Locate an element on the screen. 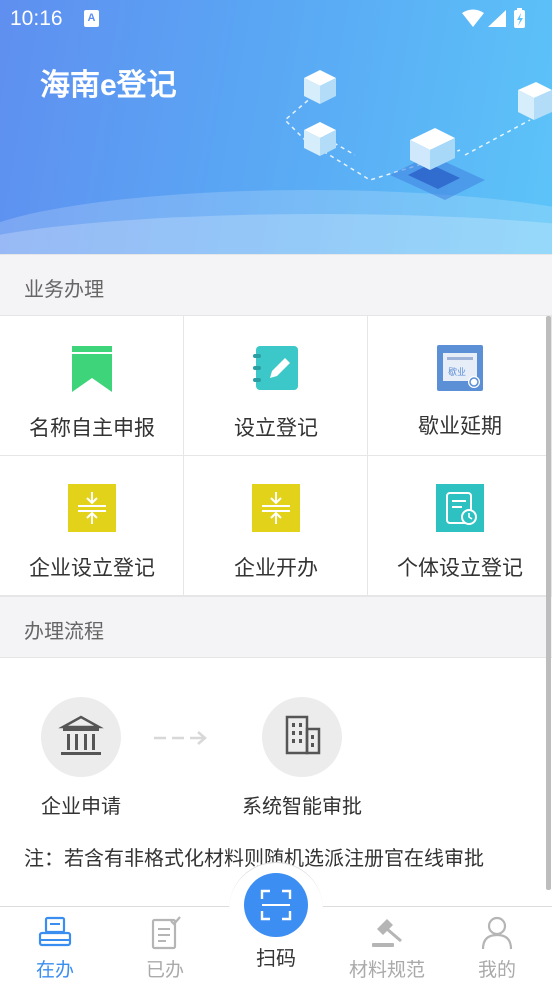 The image size is (552, 984). bookmark-icon is located at coordinates (92, 369).